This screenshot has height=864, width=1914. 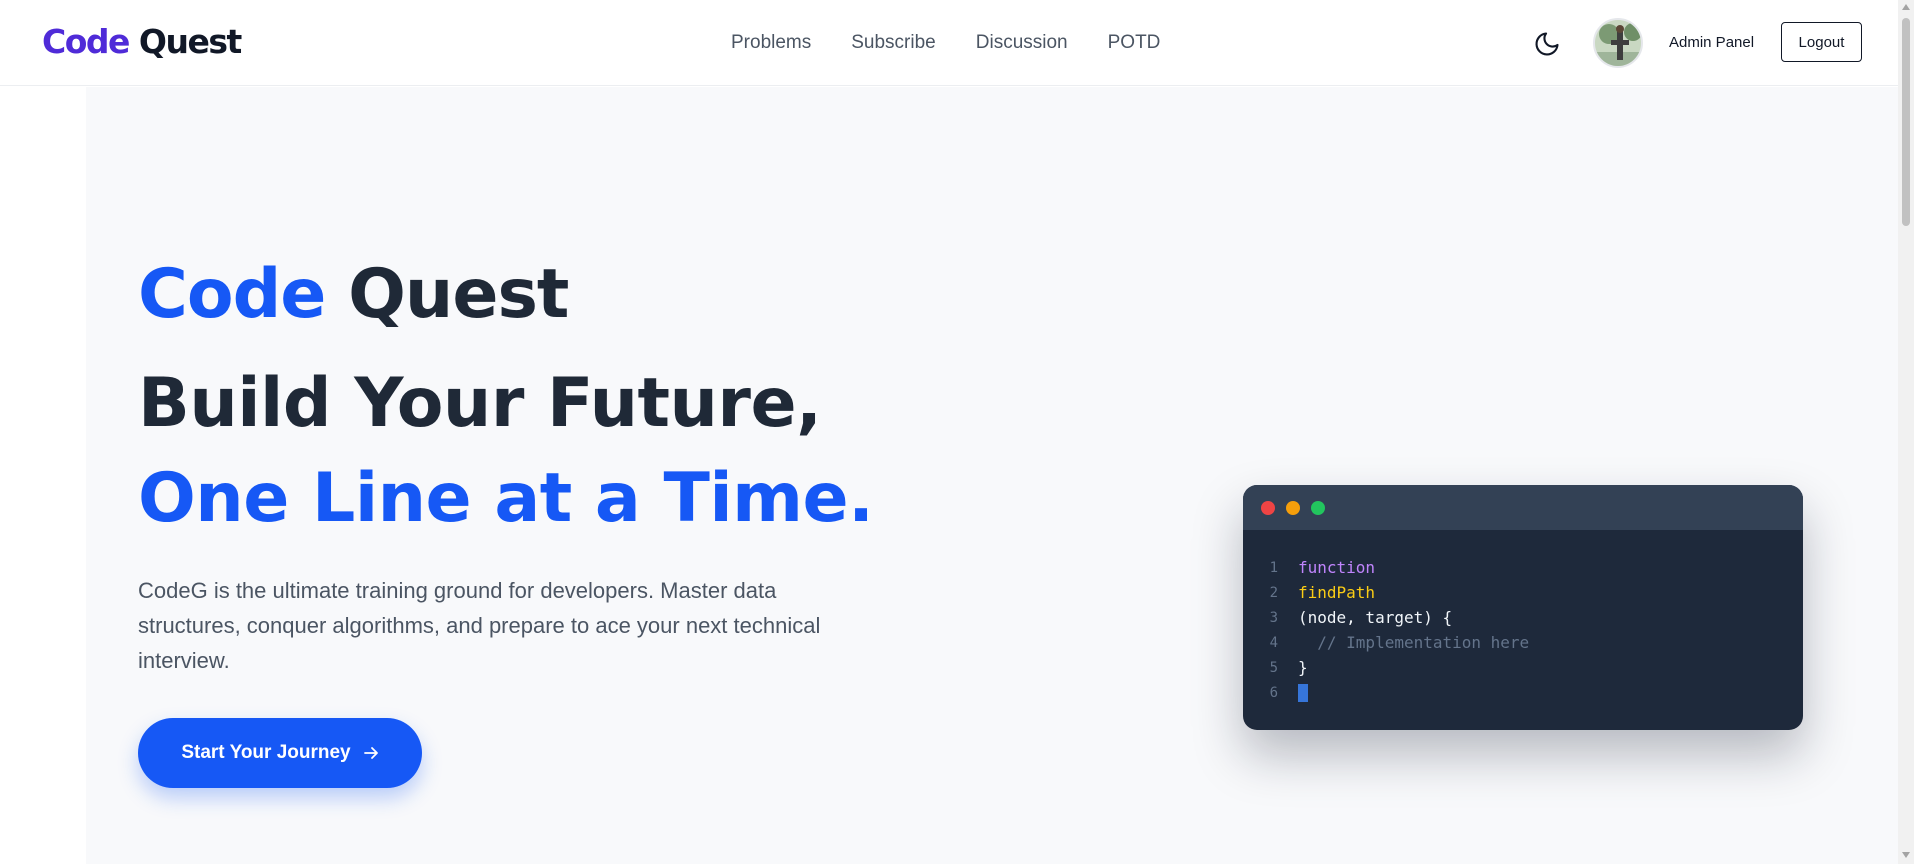 What do you see at coordinates (1523, 667) in the screenshot?
I see `code-line: 5 }` at bounding box center [1523, 667].